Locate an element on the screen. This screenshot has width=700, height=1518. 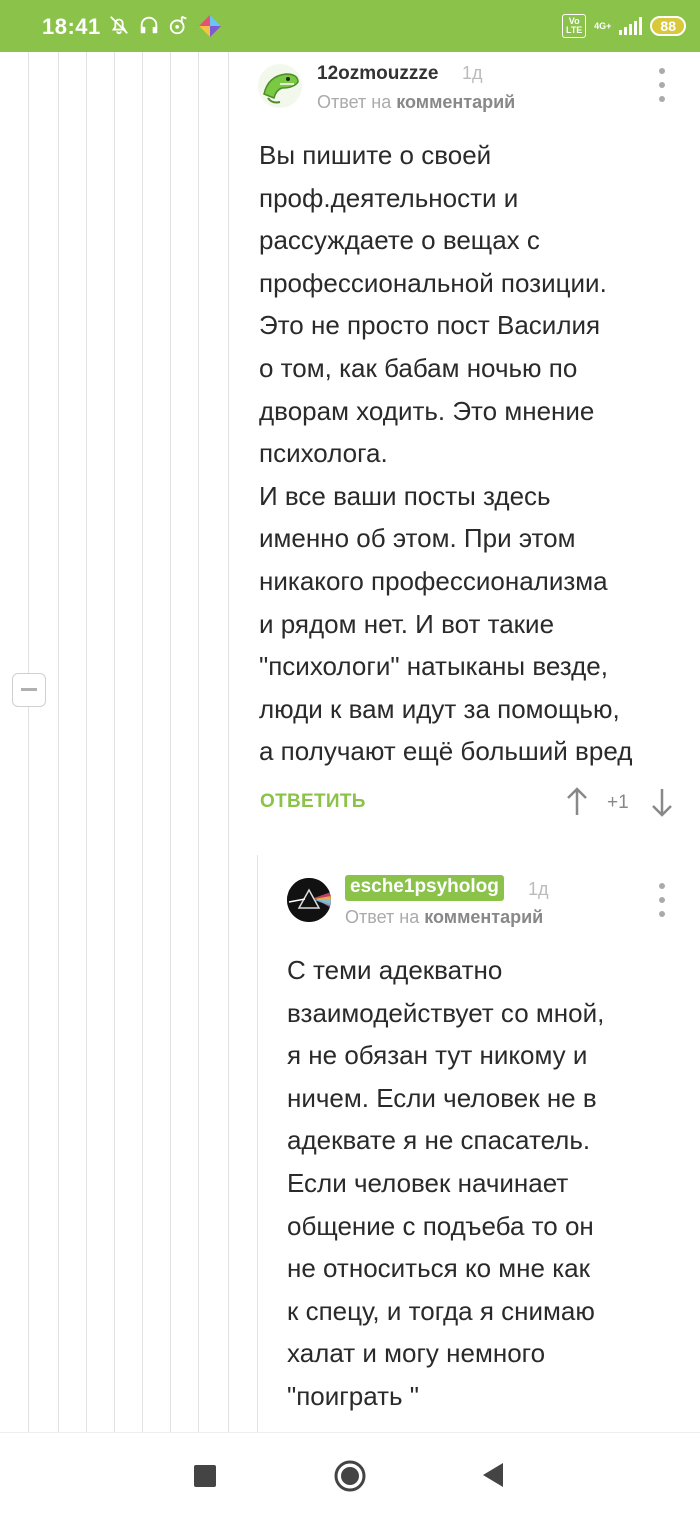
status-time: 18:41 is located at coordinates (71, 26).